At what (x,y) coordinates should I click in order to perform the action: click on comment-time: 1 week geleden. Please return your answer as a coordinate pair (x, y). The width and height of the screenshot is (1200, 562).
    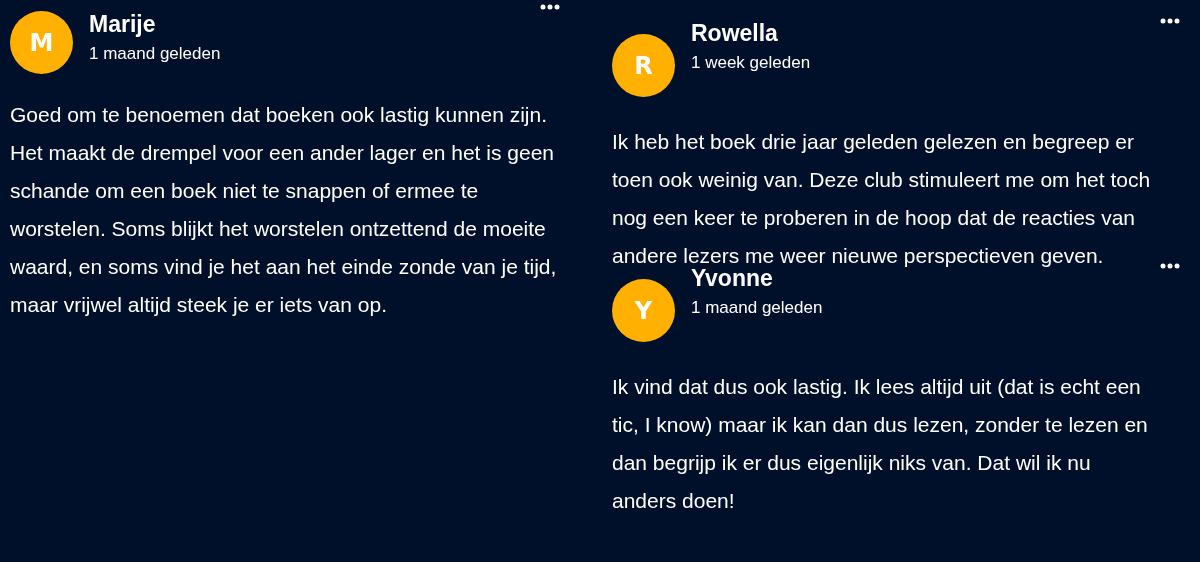
    Looking at the image, I should click on (751, 63).